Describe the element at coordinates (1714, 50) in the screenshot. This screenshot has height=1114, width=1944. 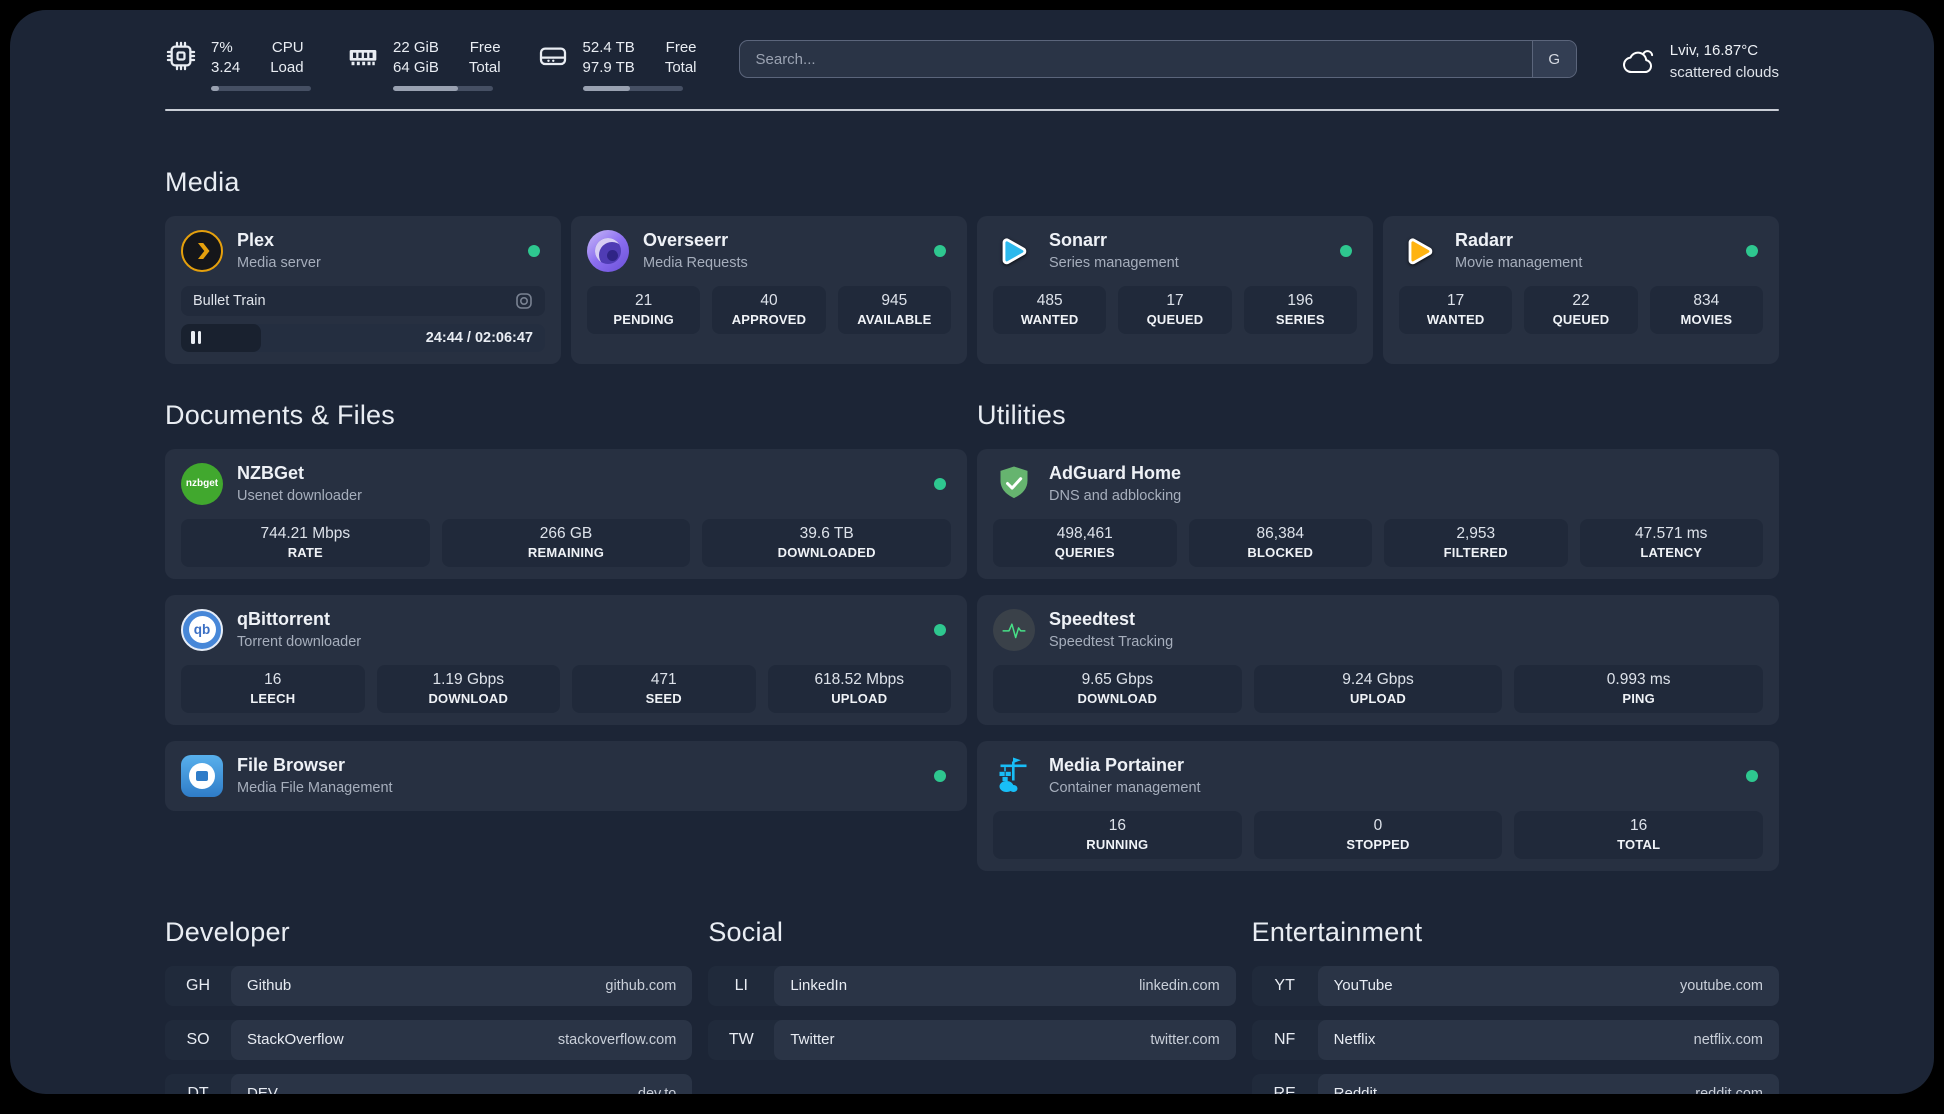
I see `weather-location-temp: Lviv, 16.87°C` at that location.